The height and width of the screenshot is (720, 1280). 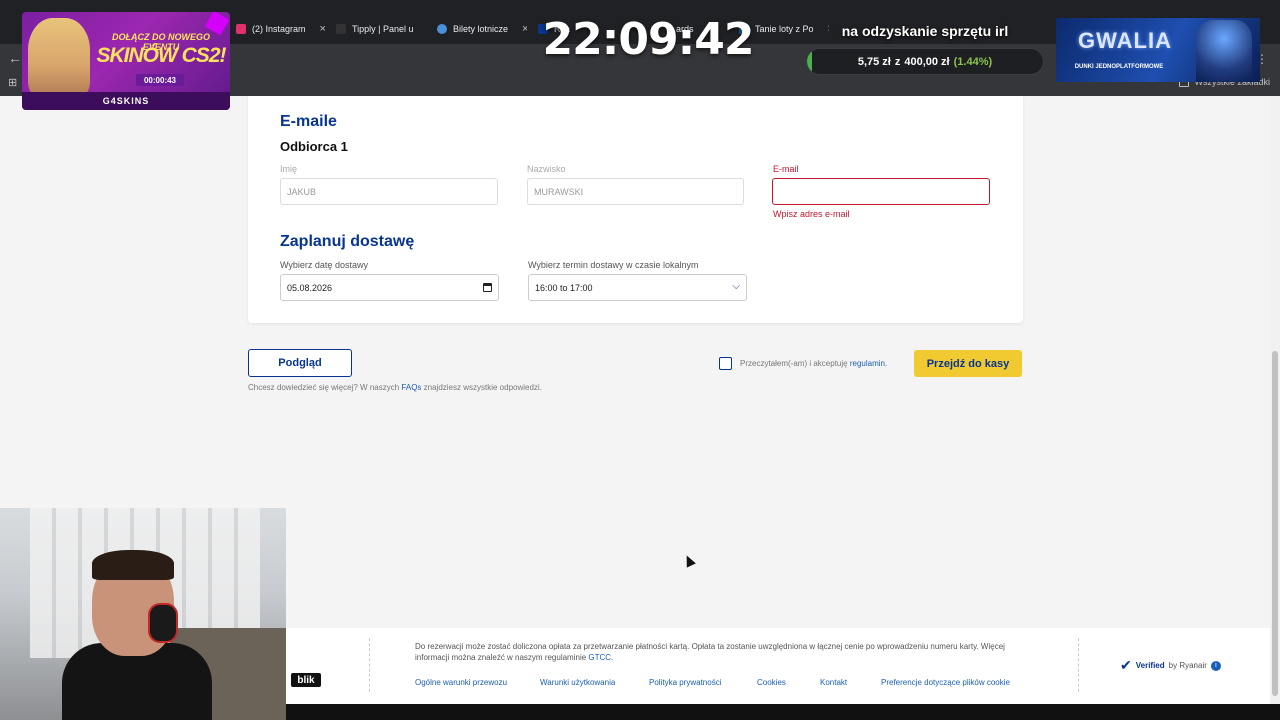 What do you see at coordinates (481, 29) in the screenshot?
I see `tab-label: Bilety lotnicze` at bounding box center [481, 29].